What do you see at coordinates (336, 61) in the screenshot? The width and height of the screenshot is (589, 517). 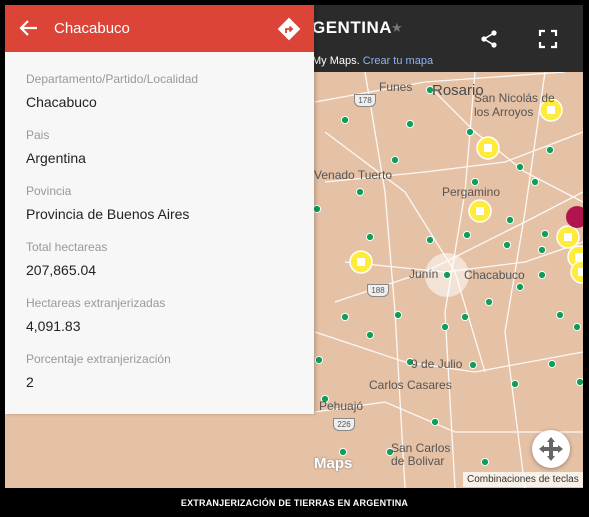 I see `mymaps-label: My Maps.` at bounding box center [336, 61].